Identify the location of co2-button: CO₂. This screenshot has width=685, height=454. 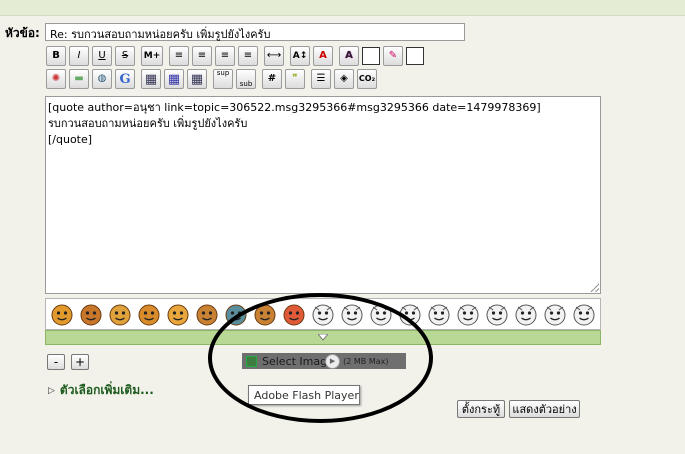
(367, 79).